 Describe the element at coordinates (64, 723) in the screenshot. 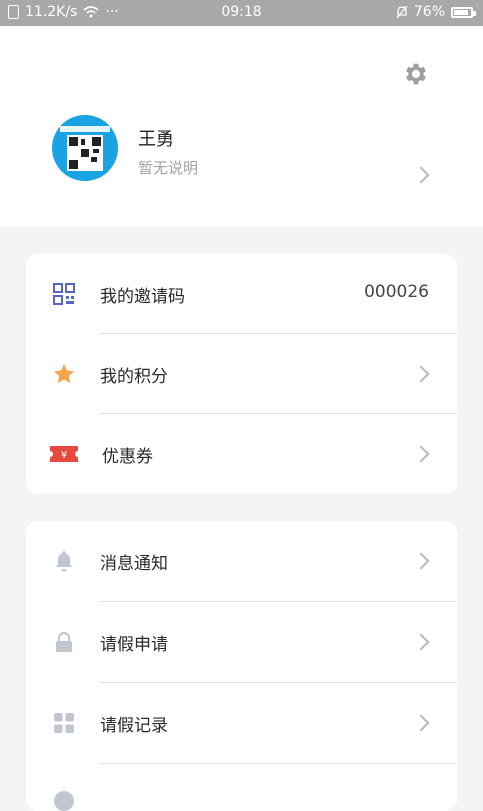

I see `grid-icon` at that location.